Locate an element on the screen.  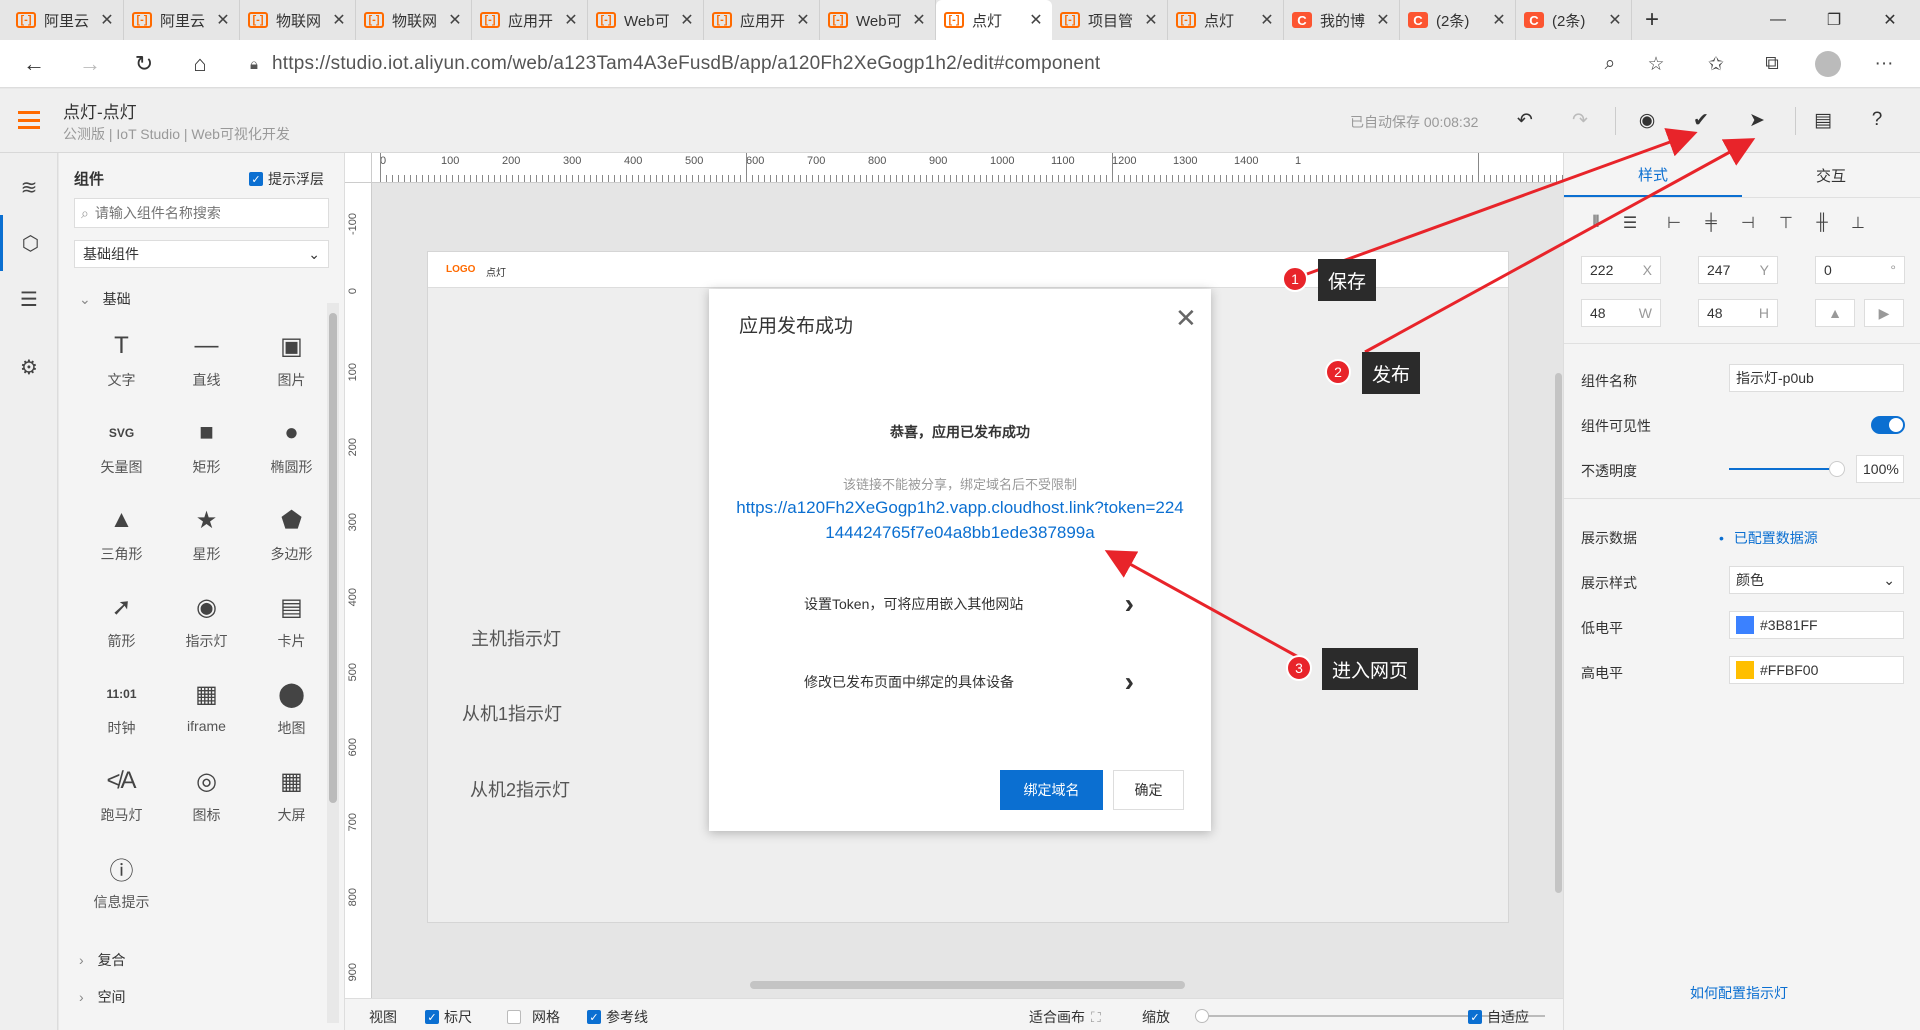
help-icon: ? is located at coordinates (1877, 120).